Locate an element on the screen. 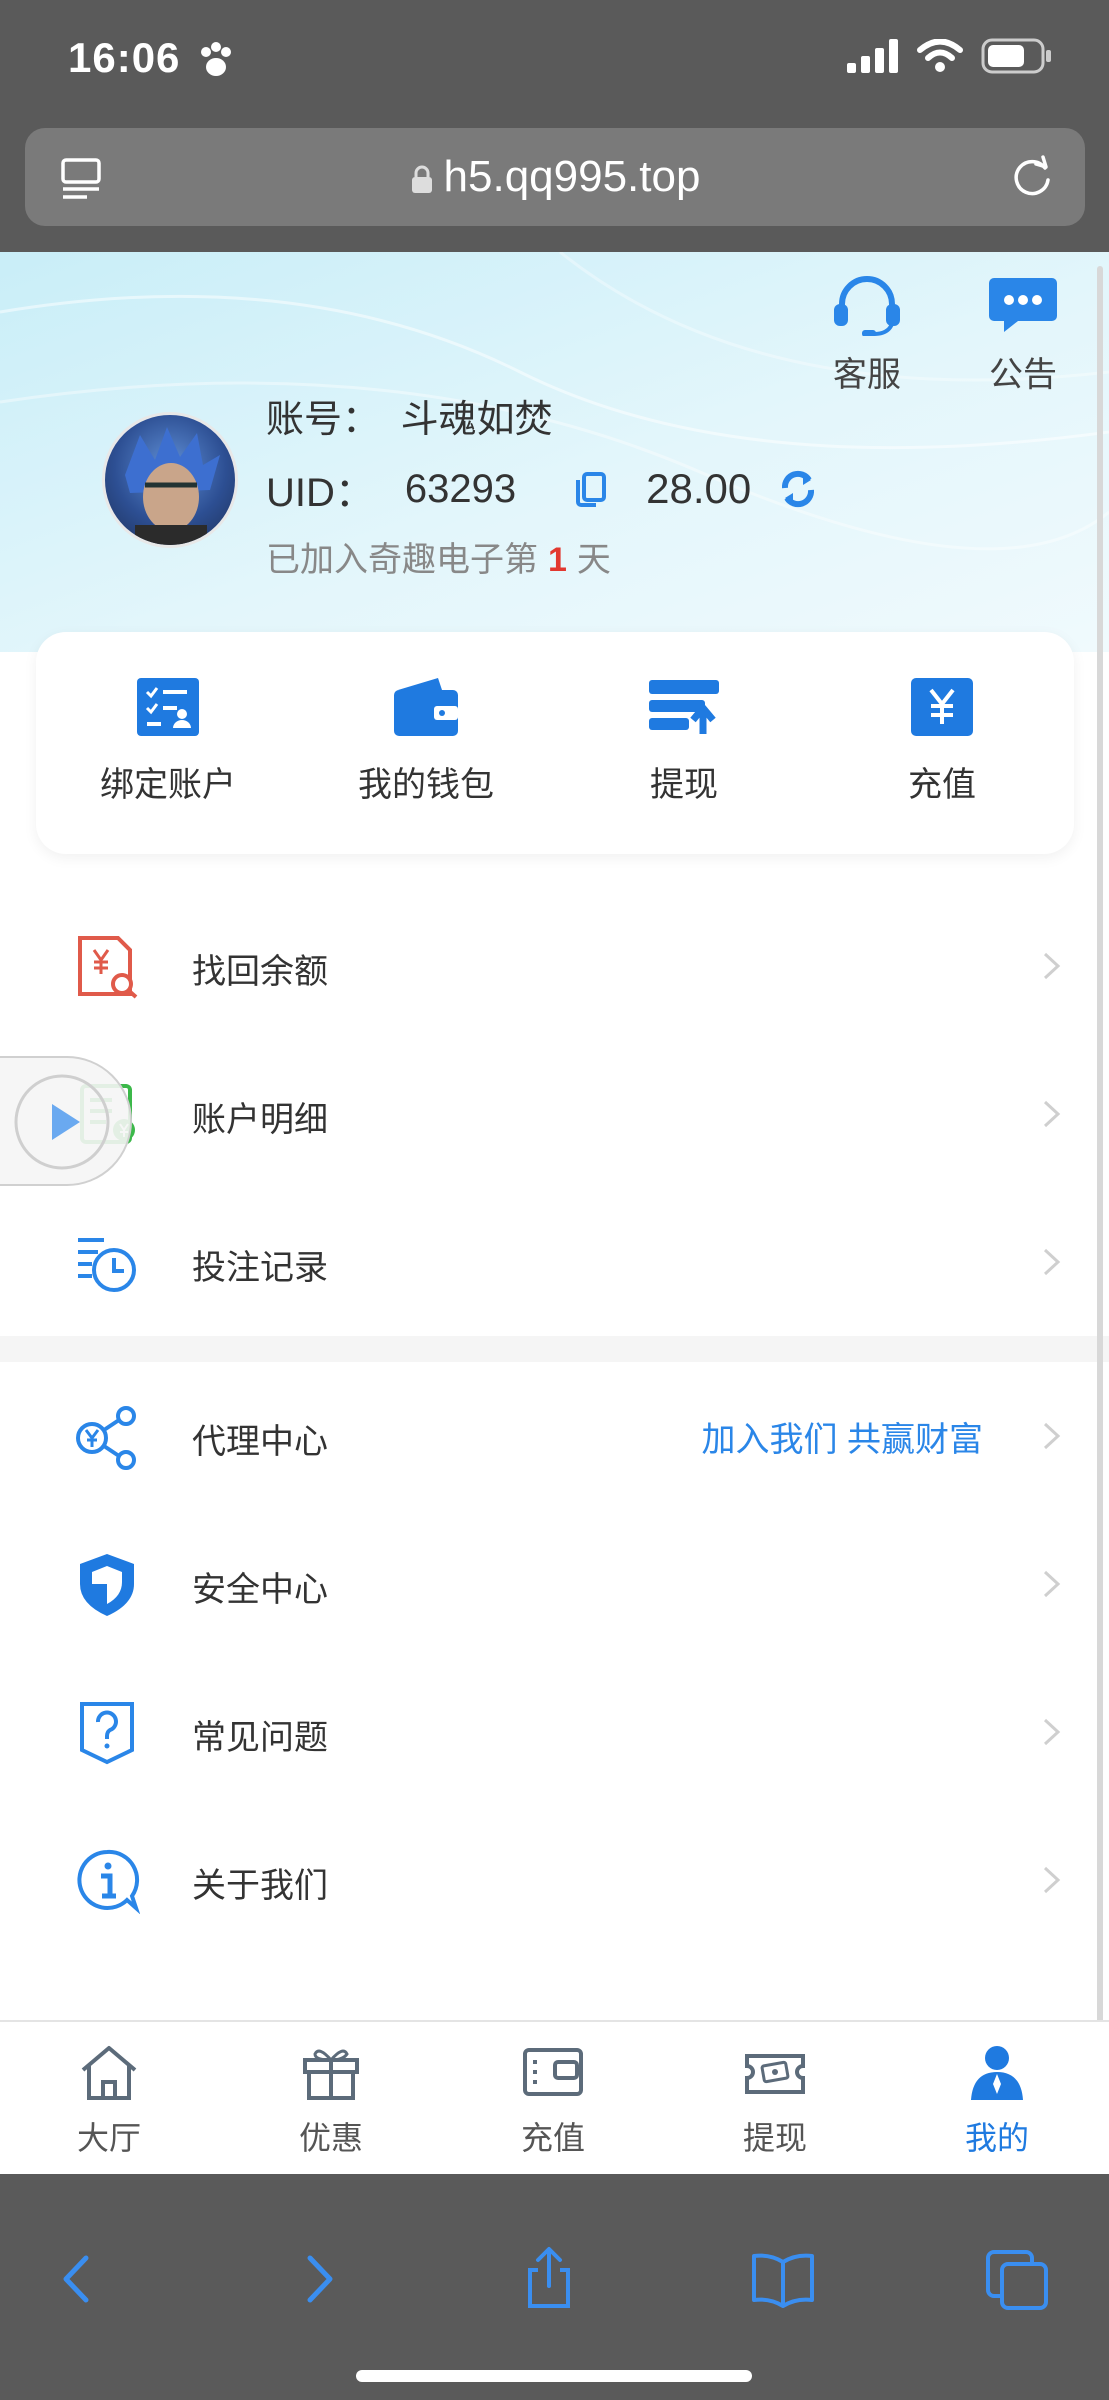  gift-icon is located at coordinates (331, 2074).